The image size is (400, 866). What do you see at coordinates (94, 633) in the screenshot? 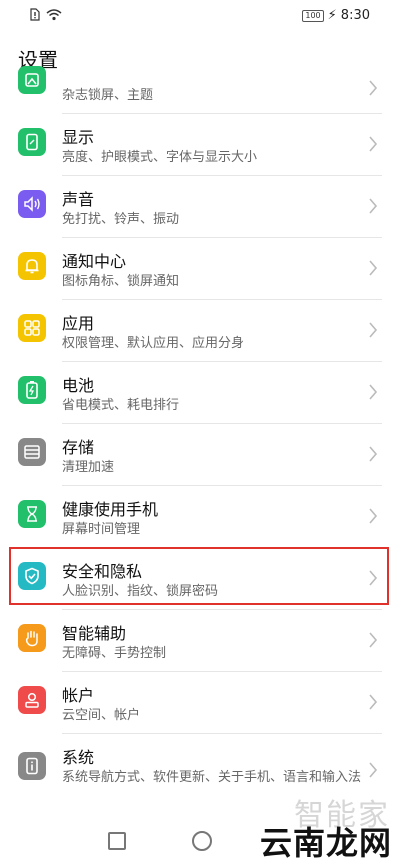
I see `settings-item-title: 智能辅助` at bounding box center [94, 633].